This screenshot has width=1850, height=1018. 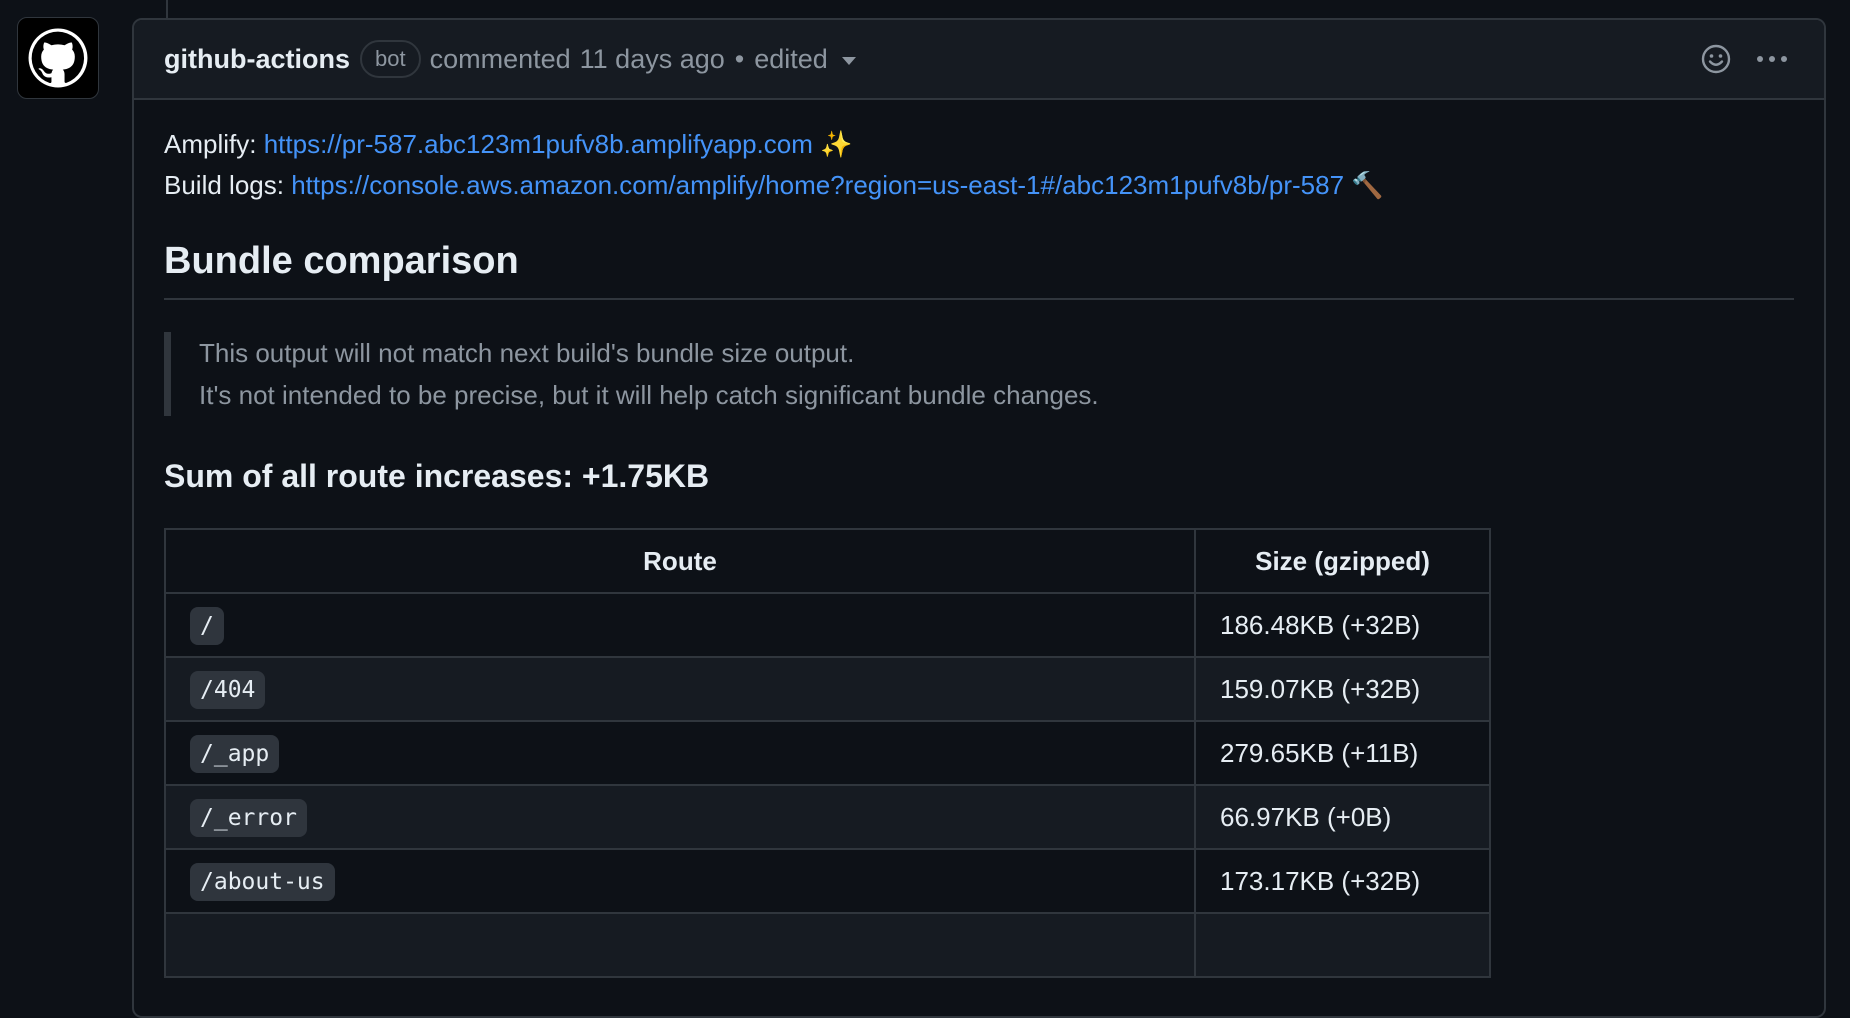 What do you see at coordinates (680, 561) in the screenshot?
I see `column-header-route: Route` at bounding box center [680, 561].